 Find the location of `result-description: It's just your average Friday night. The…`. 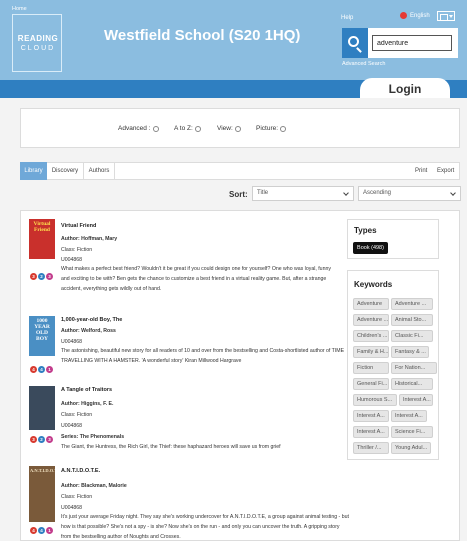

result-description: It's just your average Friday night. The… is located at coordinates (205, 527).